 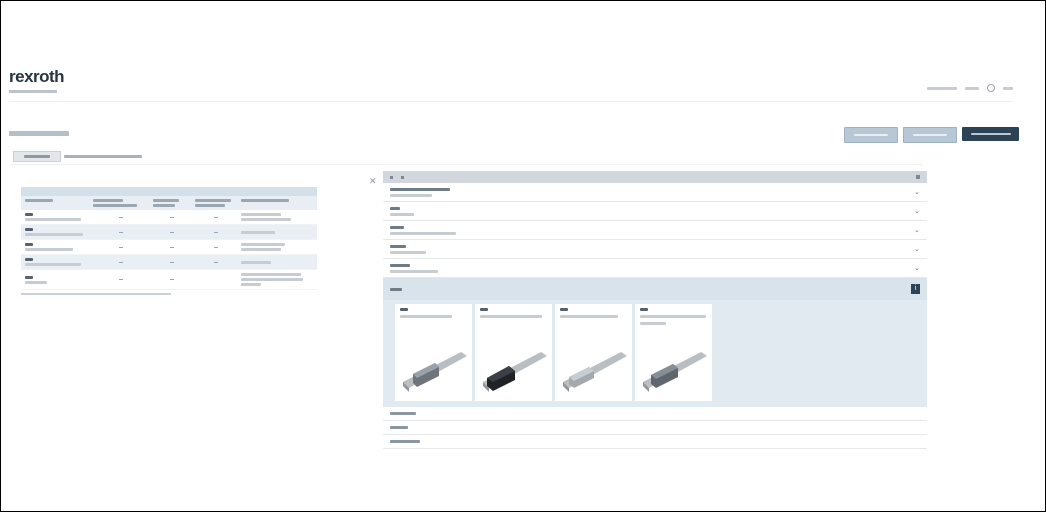 I want to click on action-buttons, so click(x=931, y=135).